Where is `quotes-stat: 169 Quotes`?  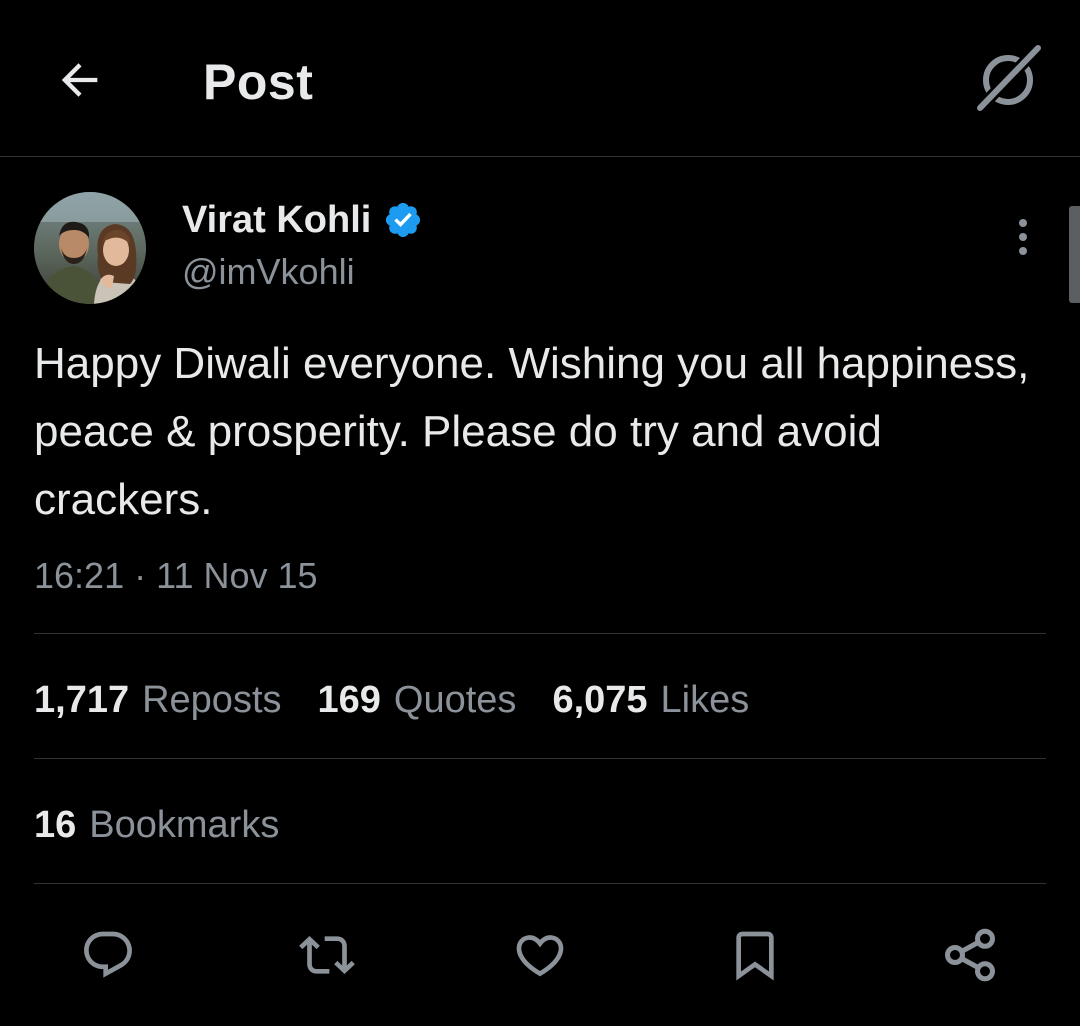 quotes-stat: 169 Quotes is located at coordinates (417, 700).